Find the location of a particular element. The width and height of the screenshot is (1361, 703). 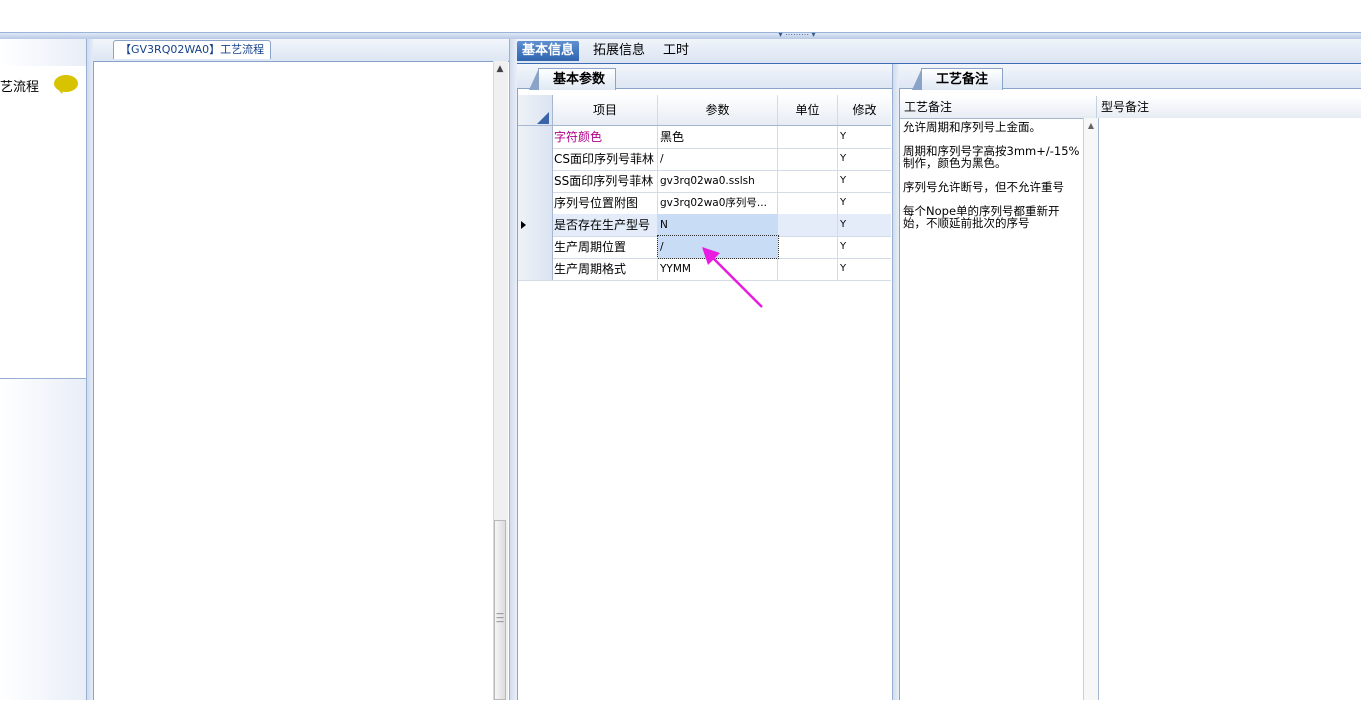

tab-extended-info: 拓展信息 is located at coordinates (619, 51).